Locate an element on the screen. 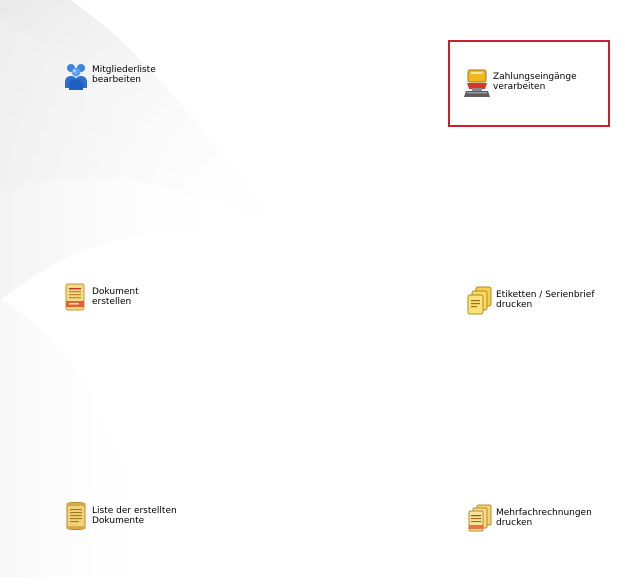 Image resolution: width=627 pixels, height=577 pixels. tile-etiketten-serienbrief-drucken: Etiketten / Serienbrief drucken is located at coordinates (531, 300).